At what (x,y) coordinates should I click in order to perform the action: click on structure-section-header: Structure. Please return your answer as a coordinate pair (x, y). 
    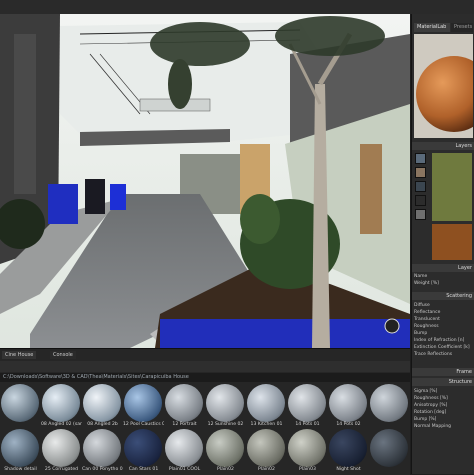
    Looking at the image, I should click on (443, 382).